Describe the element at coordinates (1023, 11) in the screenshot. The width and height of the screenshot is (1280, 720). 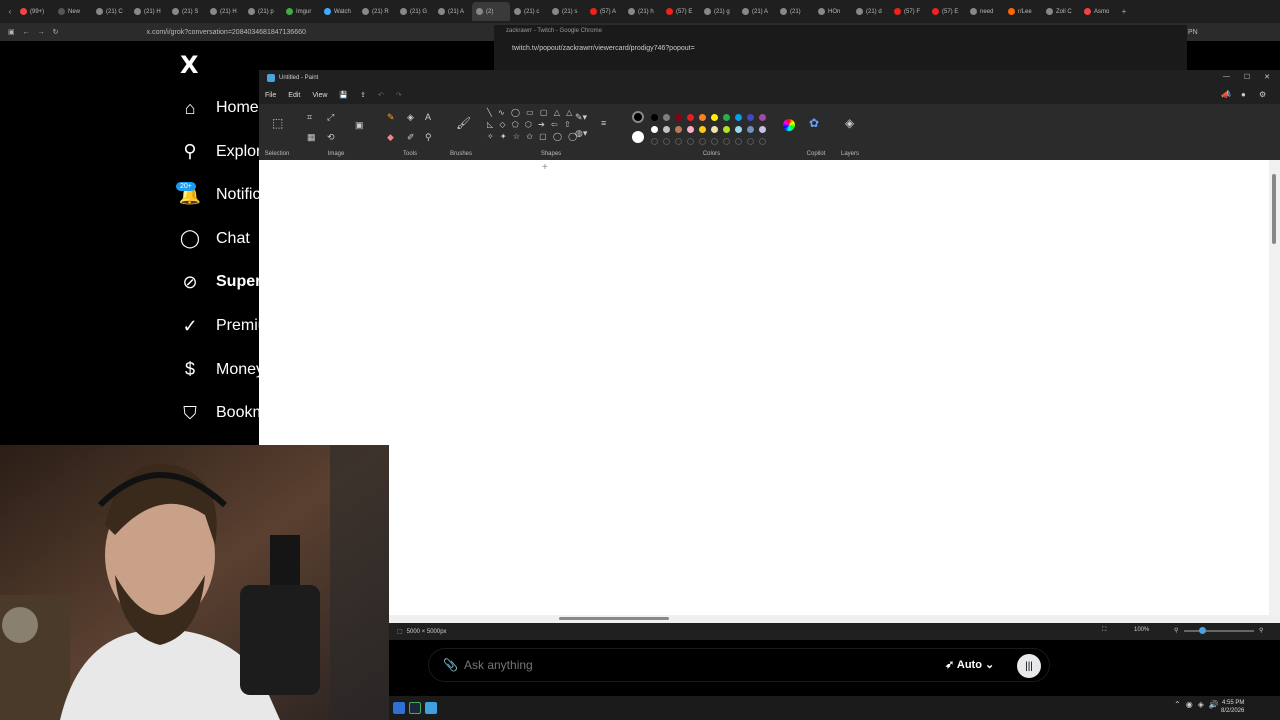
I see `browser-tab: r/Lee` at that location.